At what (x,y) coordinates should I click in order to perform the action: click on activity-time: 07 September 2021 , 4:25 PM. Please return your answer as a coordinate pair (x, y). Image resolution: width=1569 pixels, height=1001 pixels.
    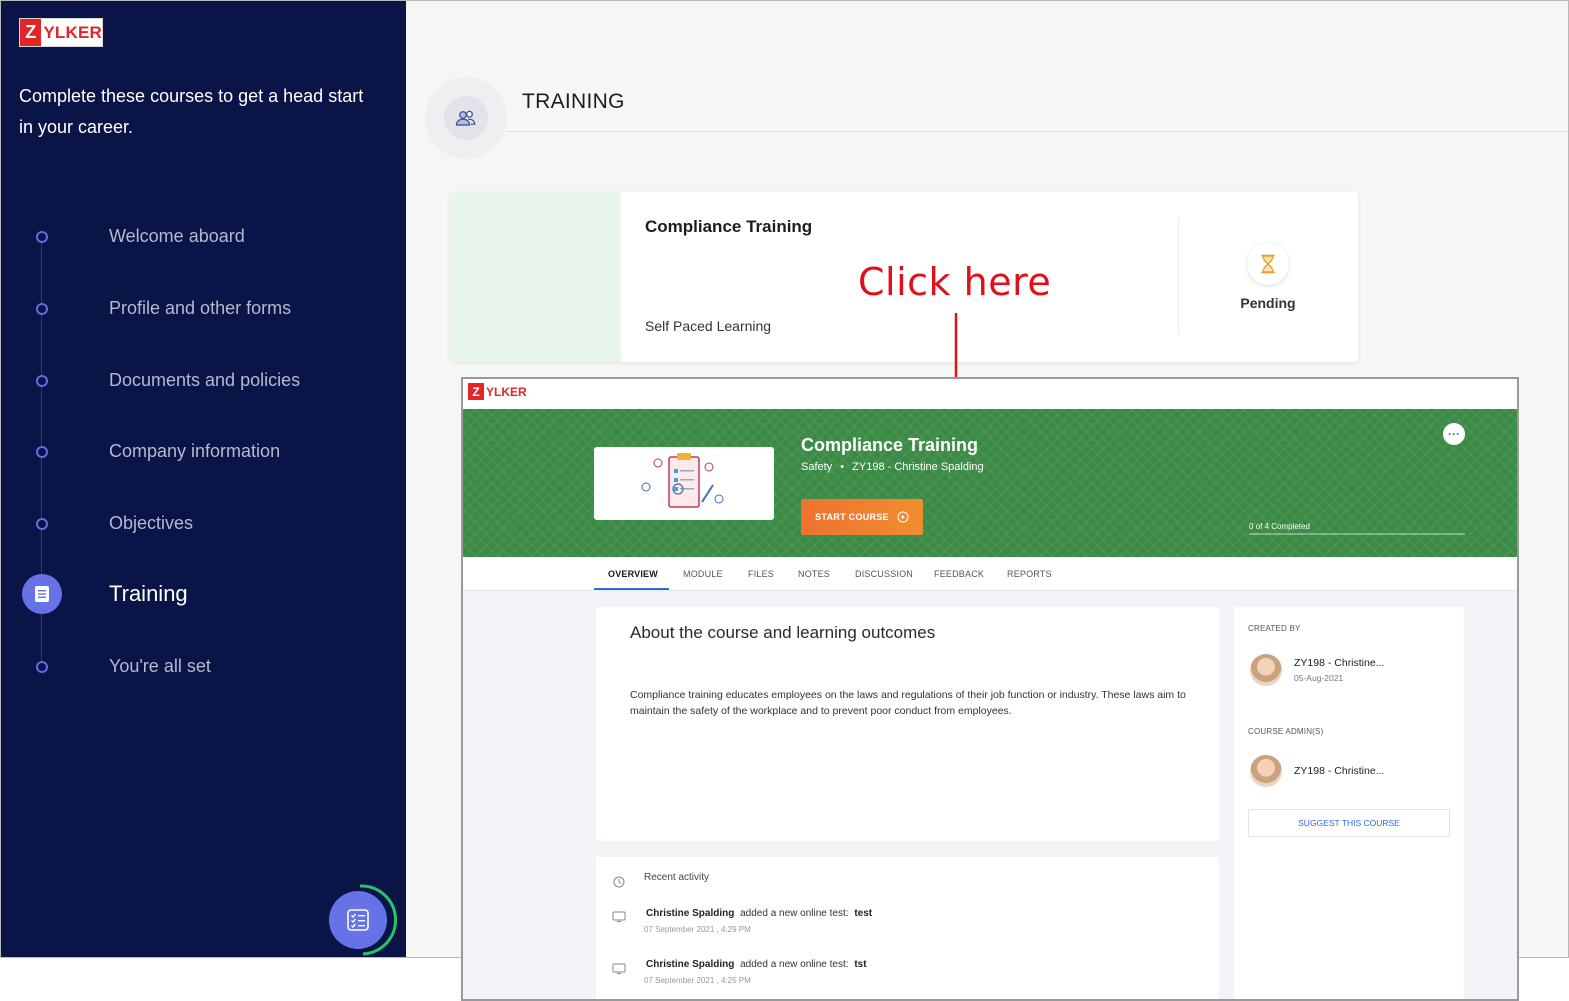
    Looking at the image, I should click on (697, 980).